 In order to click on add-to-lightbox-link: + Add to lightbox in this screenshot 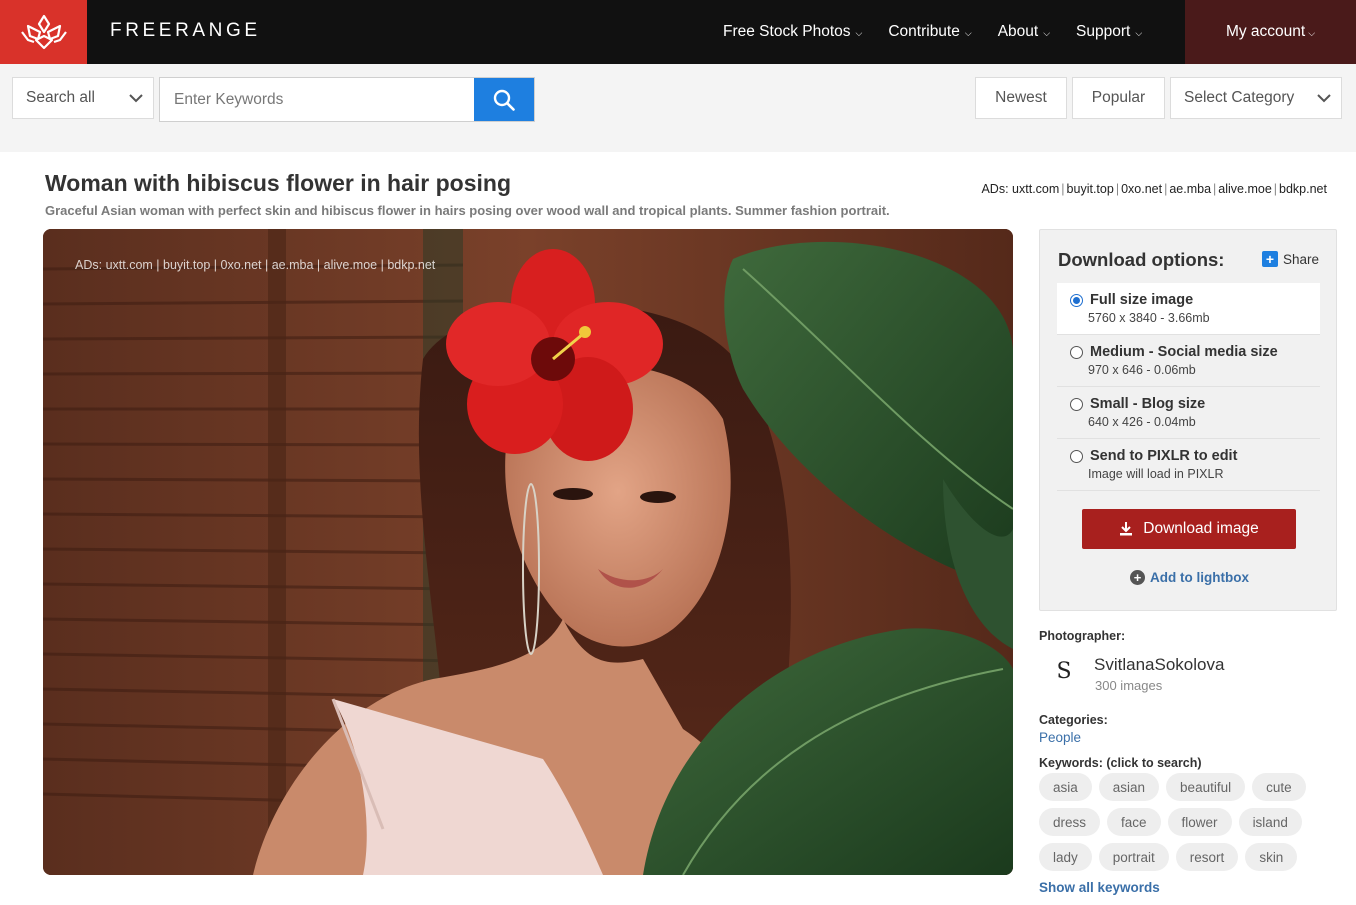, I will do `click(1189, 577)`.